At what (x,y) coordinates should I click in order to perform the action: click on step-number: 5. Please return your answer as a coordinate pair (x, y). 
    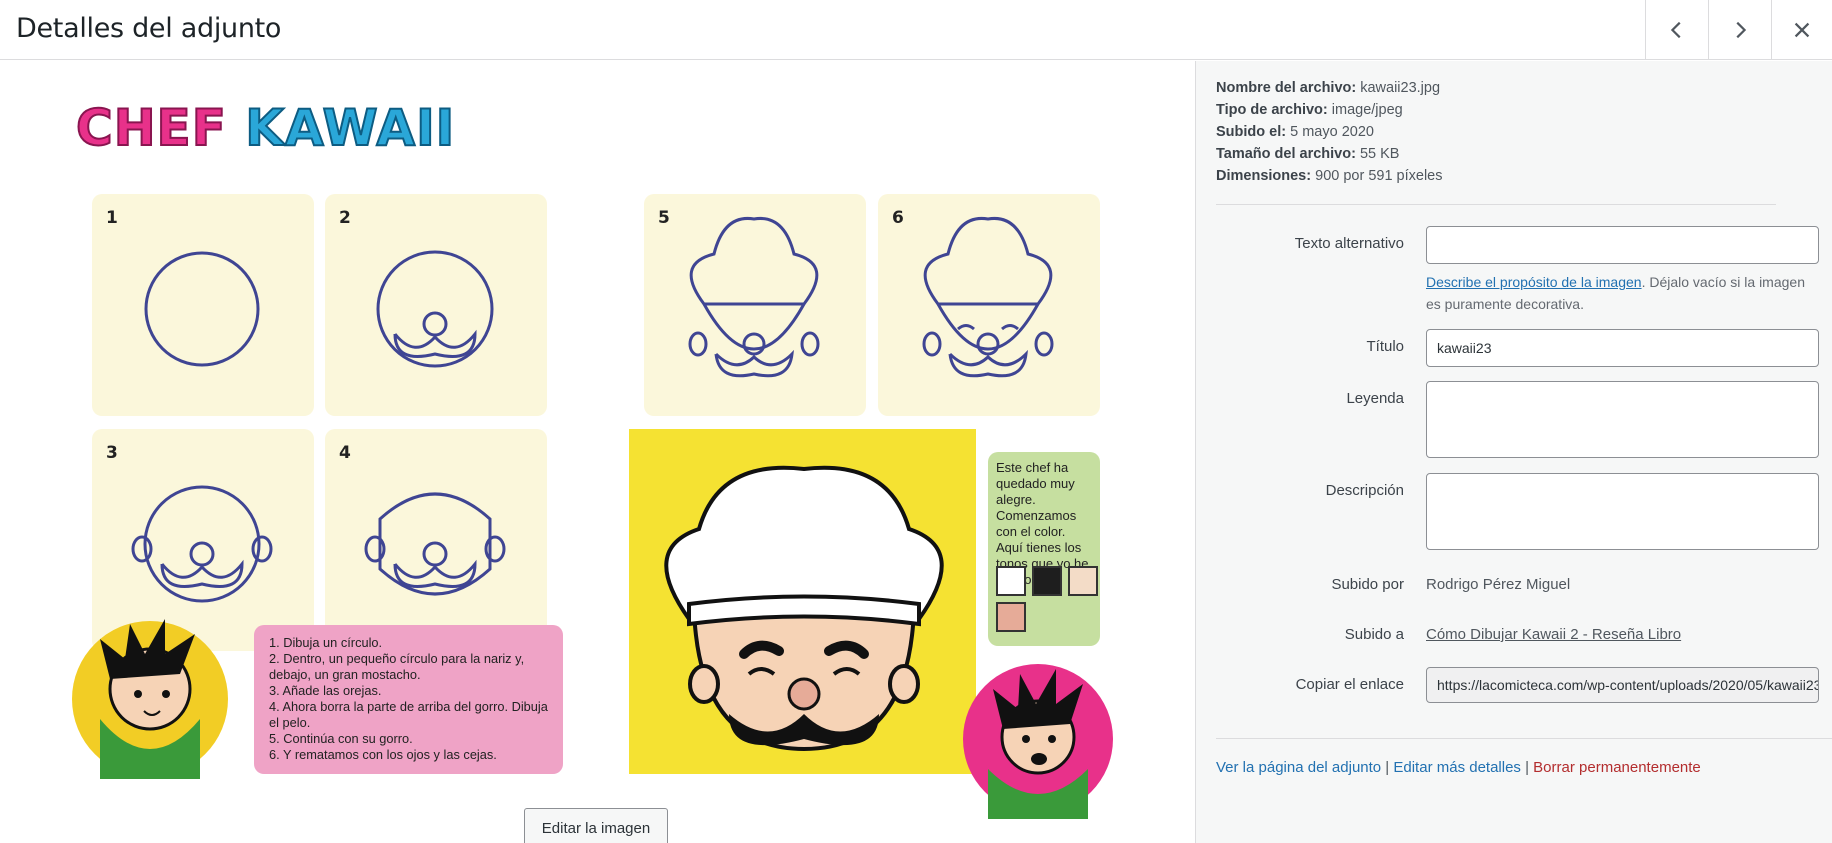
    Looking at the image, I should click on (664, 218).